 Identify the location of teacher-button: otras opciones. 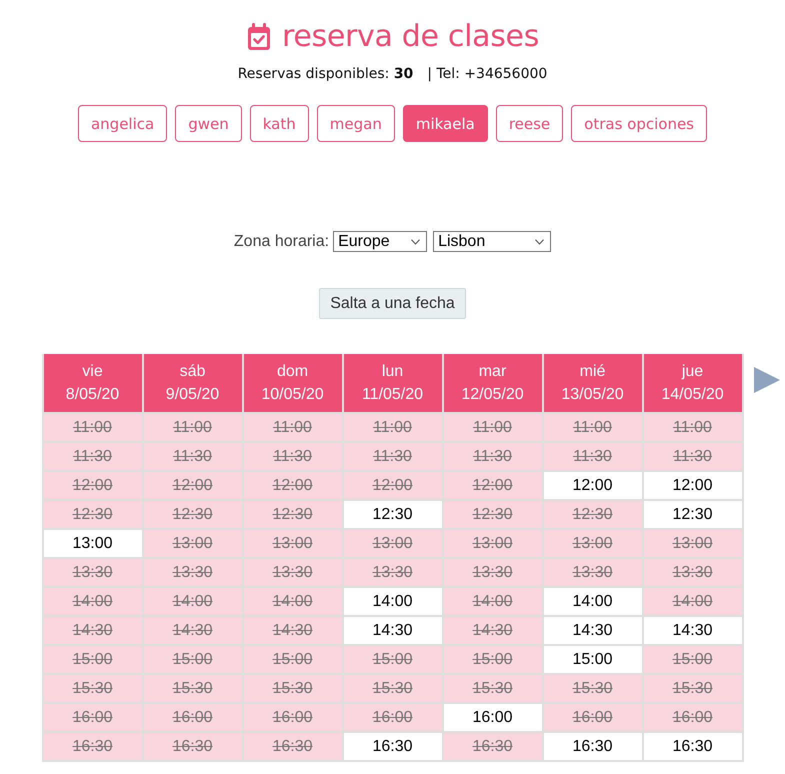
(639, 123).